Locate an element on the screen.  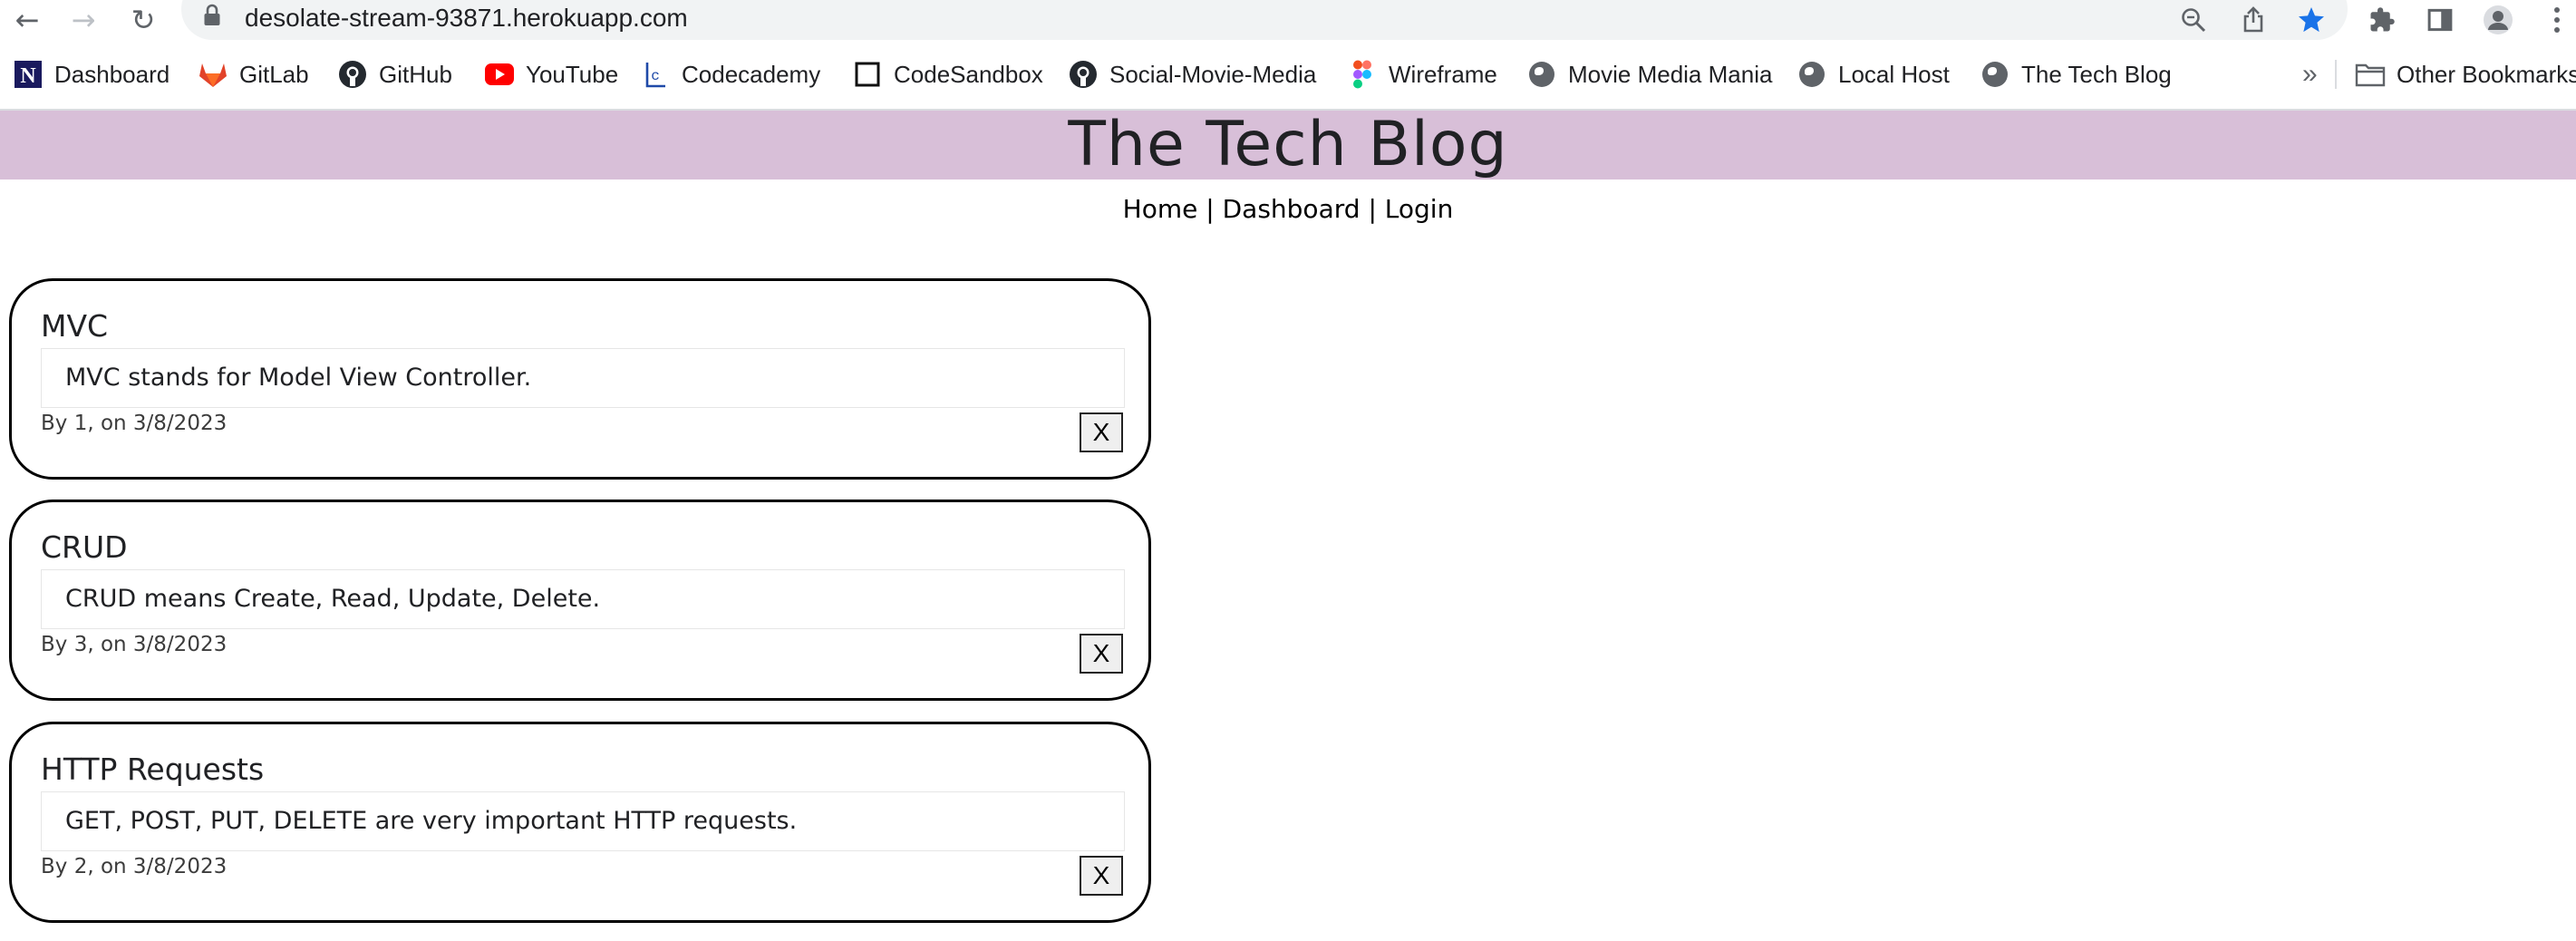
bookmark-label: YouTube is located at coordinates (572, 74).